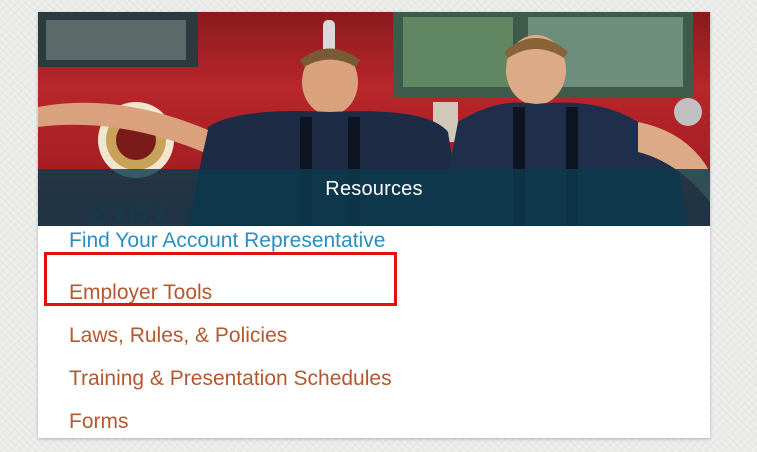 The height and width of the screenshot is (452, 757). Describe the element at coordinates (379, 378) in the screenshot. I see `training-presentation-schedules-link: Training & Presentation Schedules` at that location.